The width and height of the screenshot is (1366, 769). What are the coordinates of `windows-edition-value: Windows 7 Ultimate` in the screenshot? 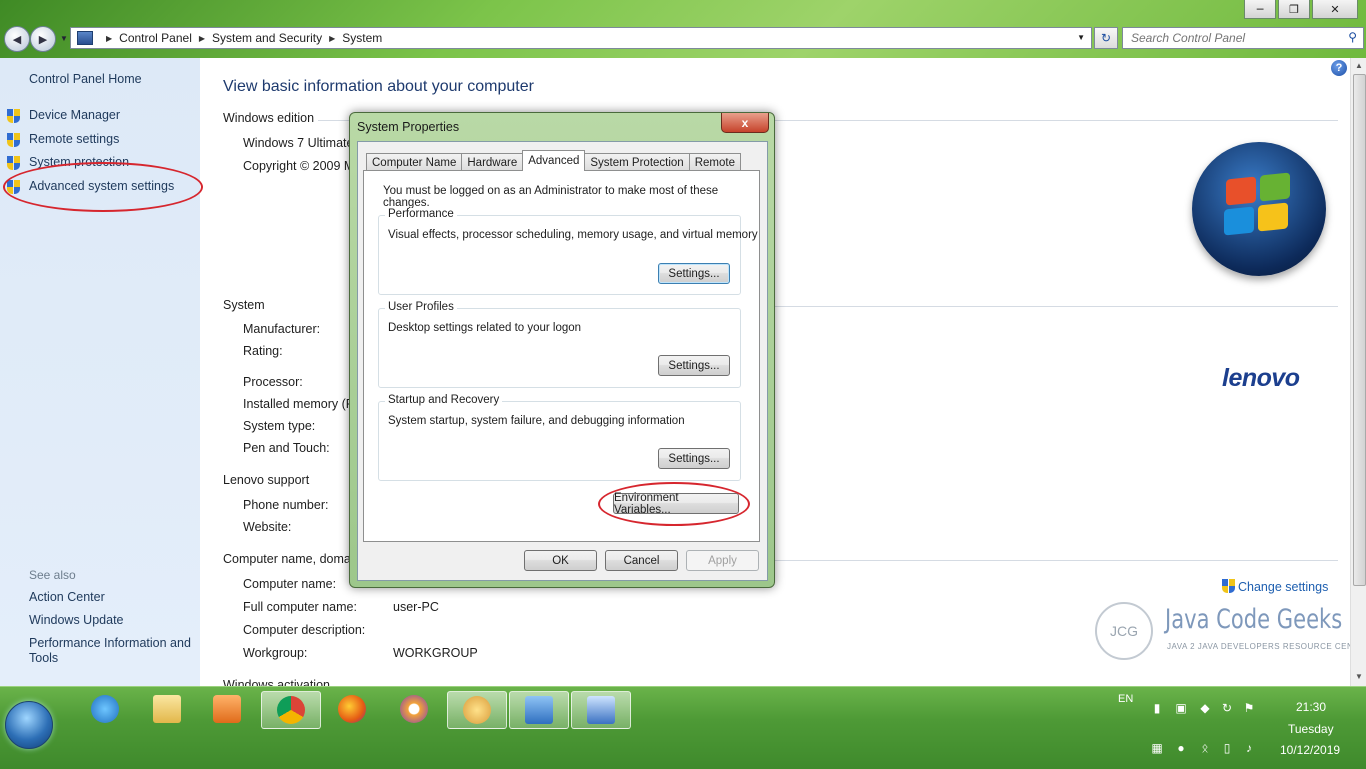 It's located at (298, 143).